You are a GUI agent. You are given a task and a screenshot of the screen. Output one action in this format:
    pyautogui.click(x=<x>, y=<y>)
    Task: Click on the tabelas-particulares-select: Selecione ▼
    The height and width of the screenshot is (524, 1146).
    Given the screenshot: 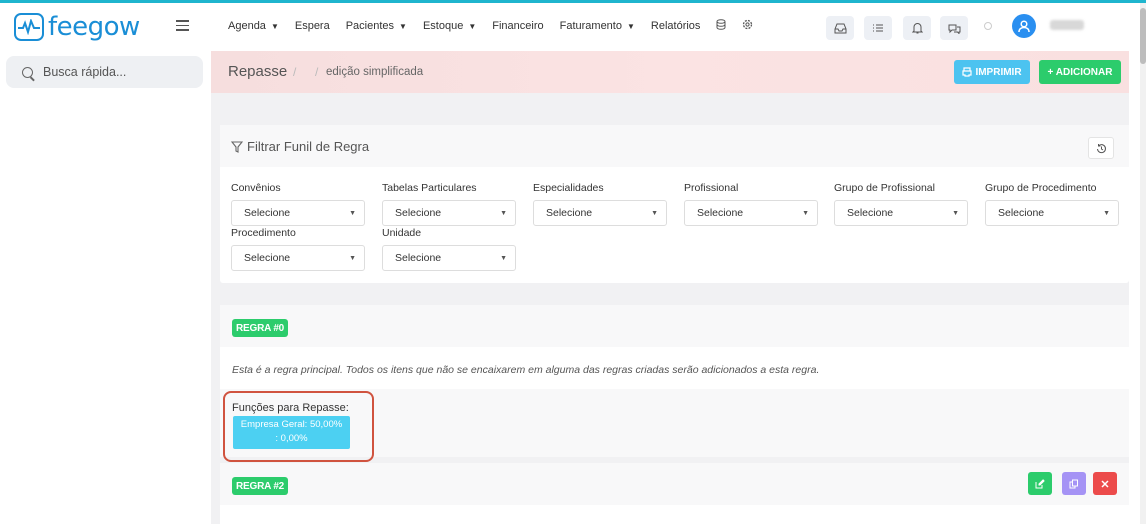 What is the action you would take?
    pyautogui.click(x=449, y=213)
    